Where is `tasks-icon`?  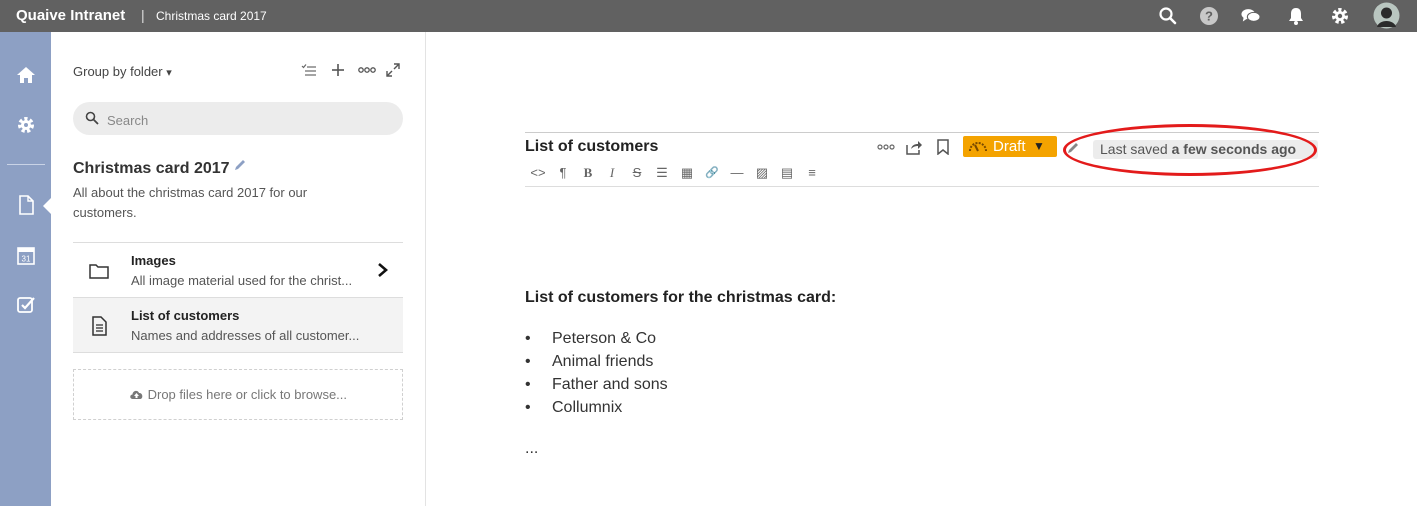 tasks-icon is located at coordinates (26, 305).